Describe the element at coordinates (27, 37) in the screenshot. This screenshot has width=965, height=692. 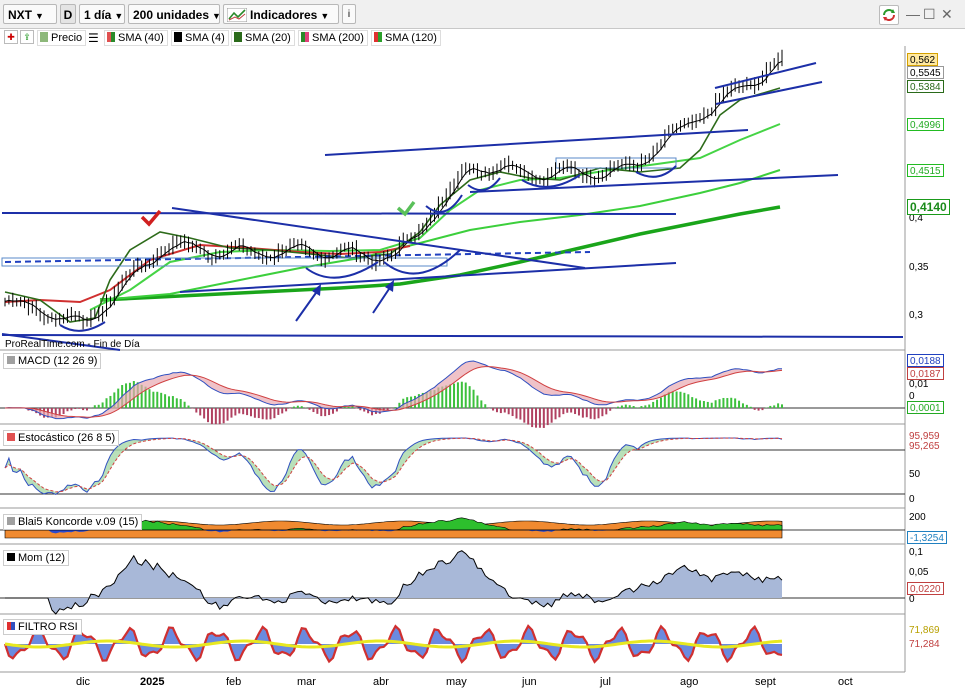
I see `expand-icon: ⇪` at that location.